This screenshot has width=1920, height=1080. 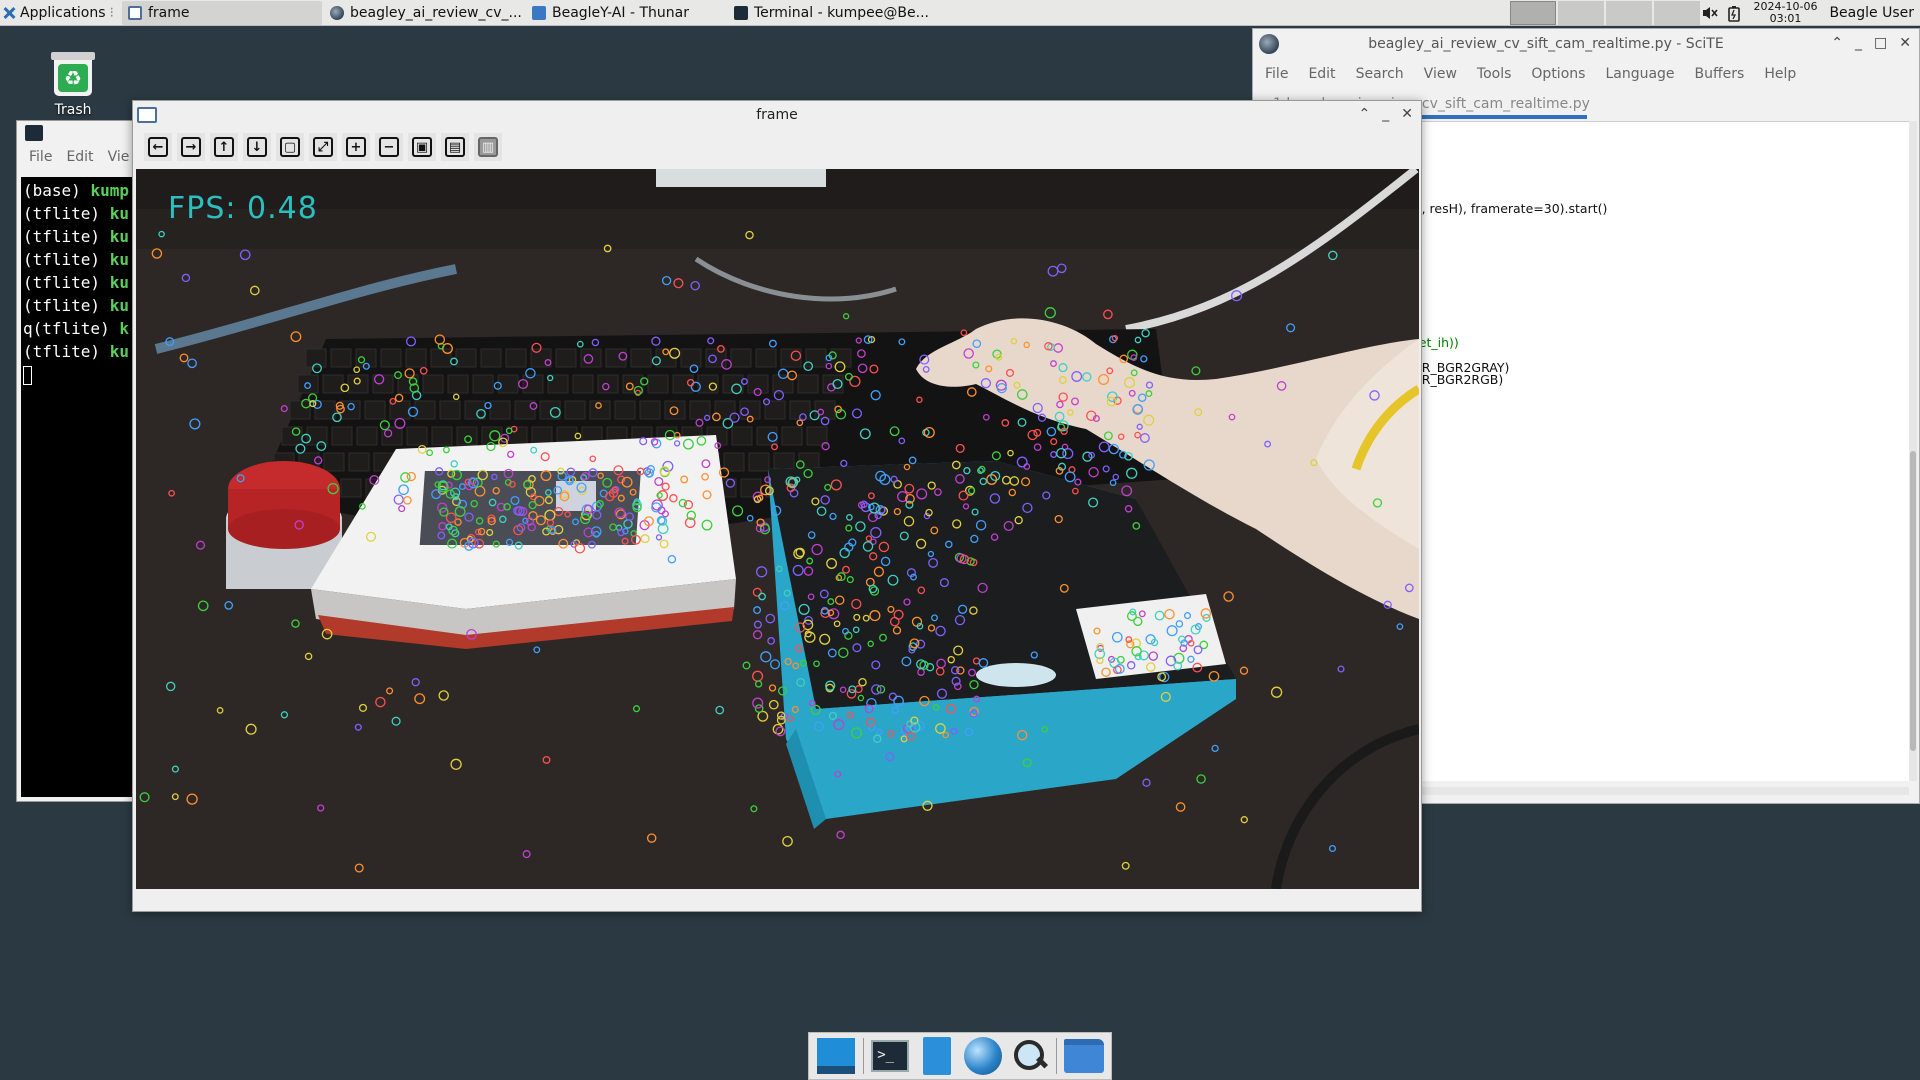 I want to click on scite-menu-tools: Tools, so click(x=1494, y=74).